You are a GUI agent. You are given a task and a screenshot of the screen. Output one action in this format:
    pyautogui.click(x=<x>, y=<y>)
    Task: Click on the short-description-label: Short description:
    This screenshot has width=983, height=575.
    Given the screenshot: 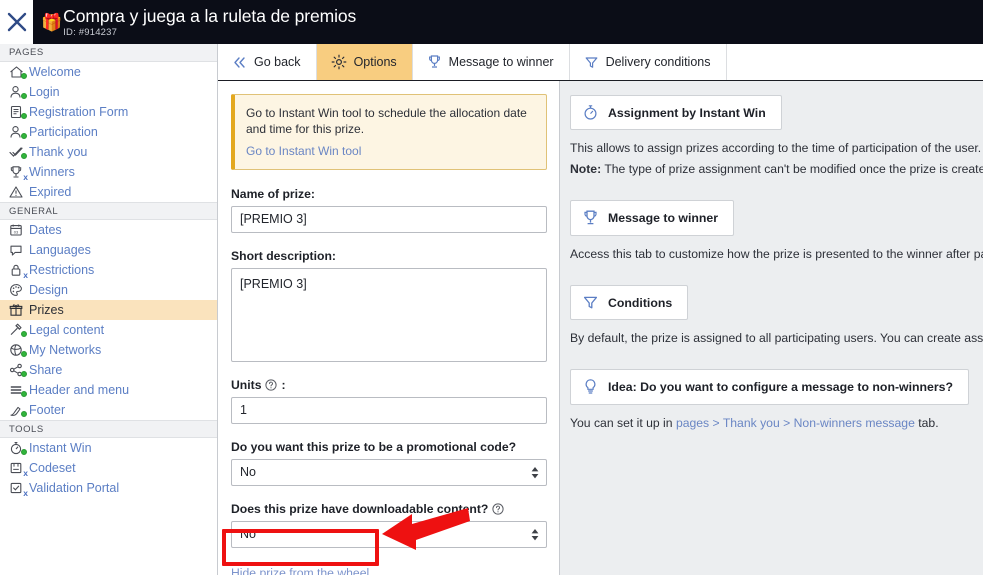 What is the action you would take?
    pyautogui.click(x=389, y=256)
    